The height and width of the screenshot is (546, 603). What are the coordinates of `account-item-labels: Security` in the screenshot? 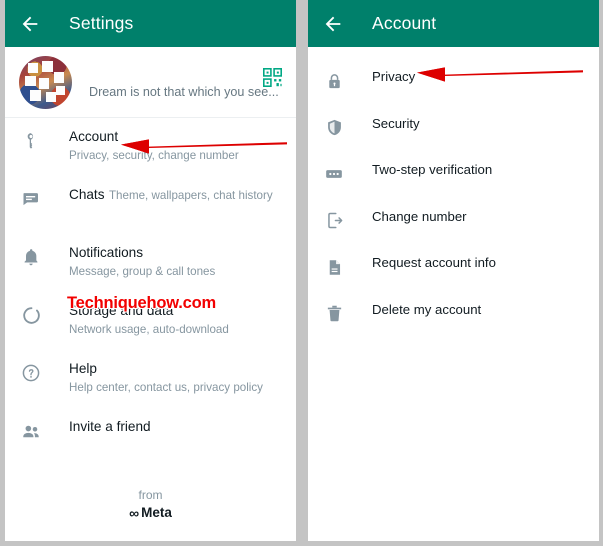 It's located at (478, 124).